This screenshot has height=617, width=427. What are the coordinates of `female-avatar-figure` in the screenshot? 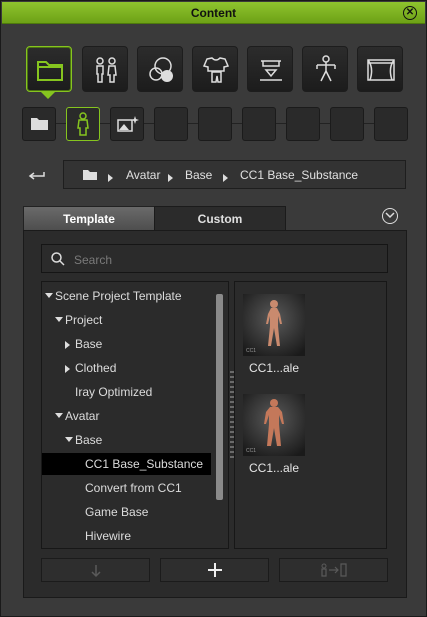 It's located at (274, 325).